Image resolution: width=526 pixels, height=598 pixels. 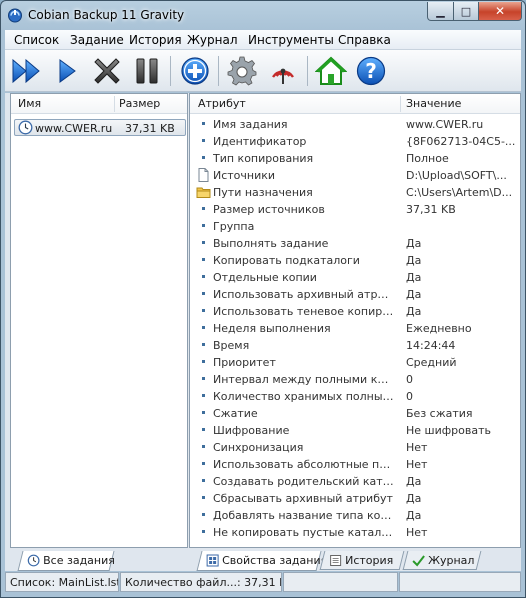 I want to click on menu-tools: Инструменты, so click(x=291, y=40).